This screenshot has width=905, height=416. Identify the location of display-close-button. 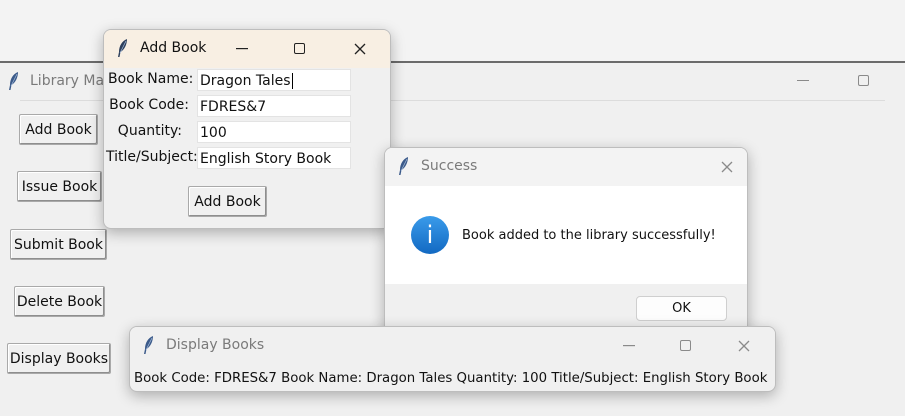
(744, 346).